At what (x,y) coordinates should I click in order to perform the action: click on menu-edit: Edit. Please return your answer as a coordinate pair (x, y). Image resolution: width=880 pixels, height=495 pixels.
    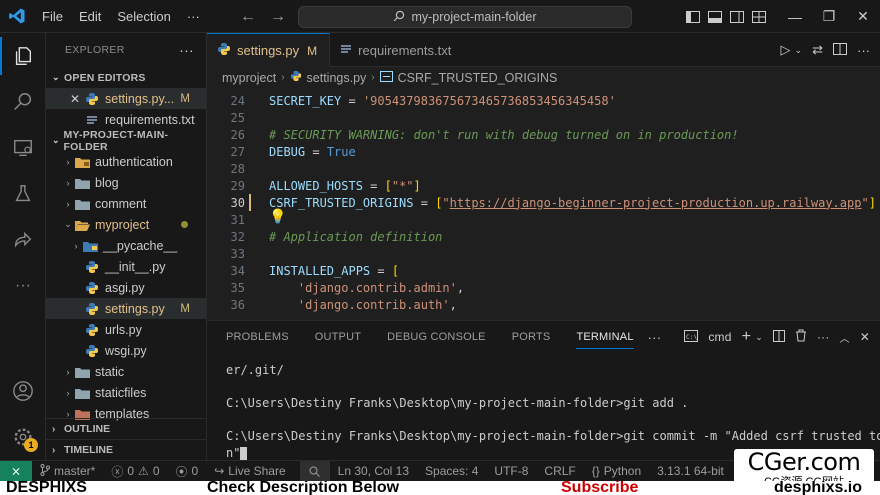
    Looking at the image, I should click on (90, 16).